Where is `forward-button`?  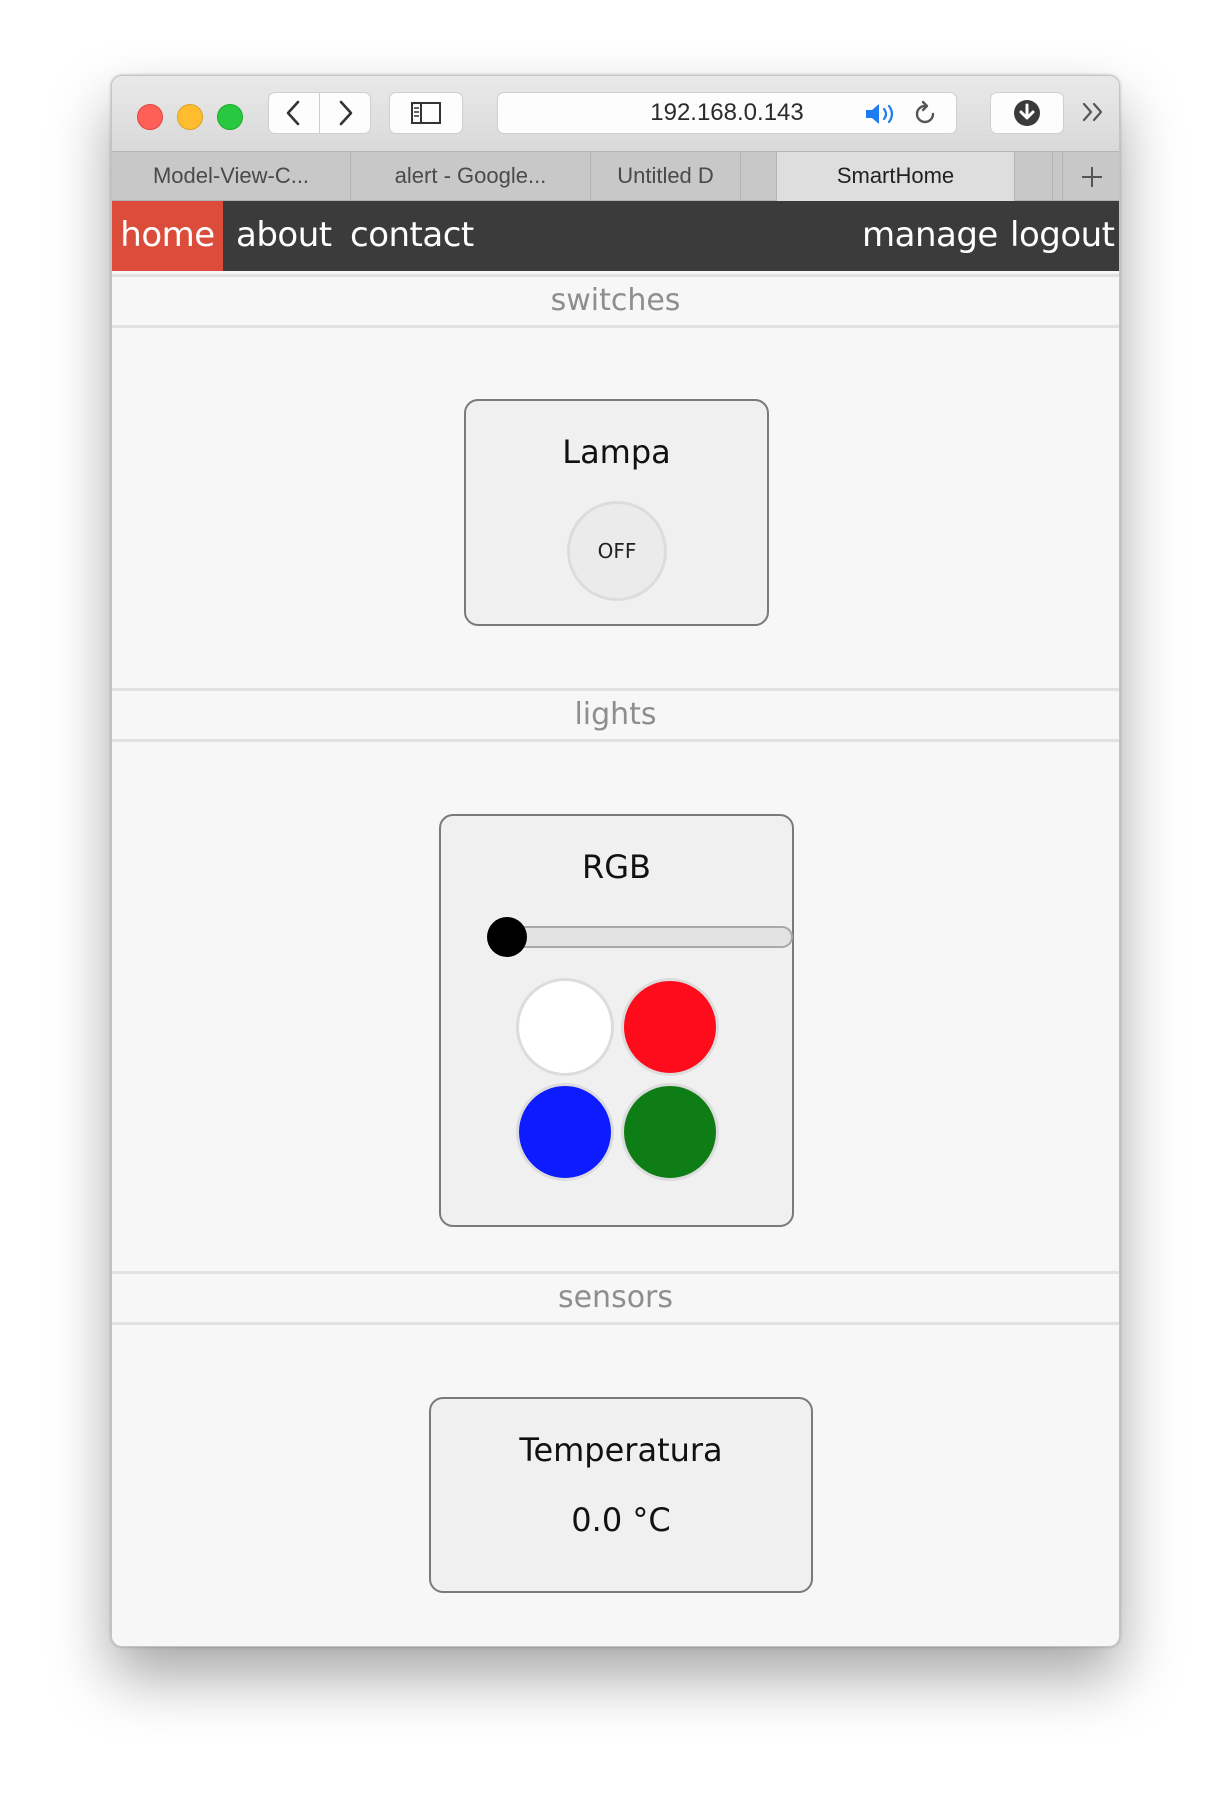
forward-button is located at coordinates (345, 113).